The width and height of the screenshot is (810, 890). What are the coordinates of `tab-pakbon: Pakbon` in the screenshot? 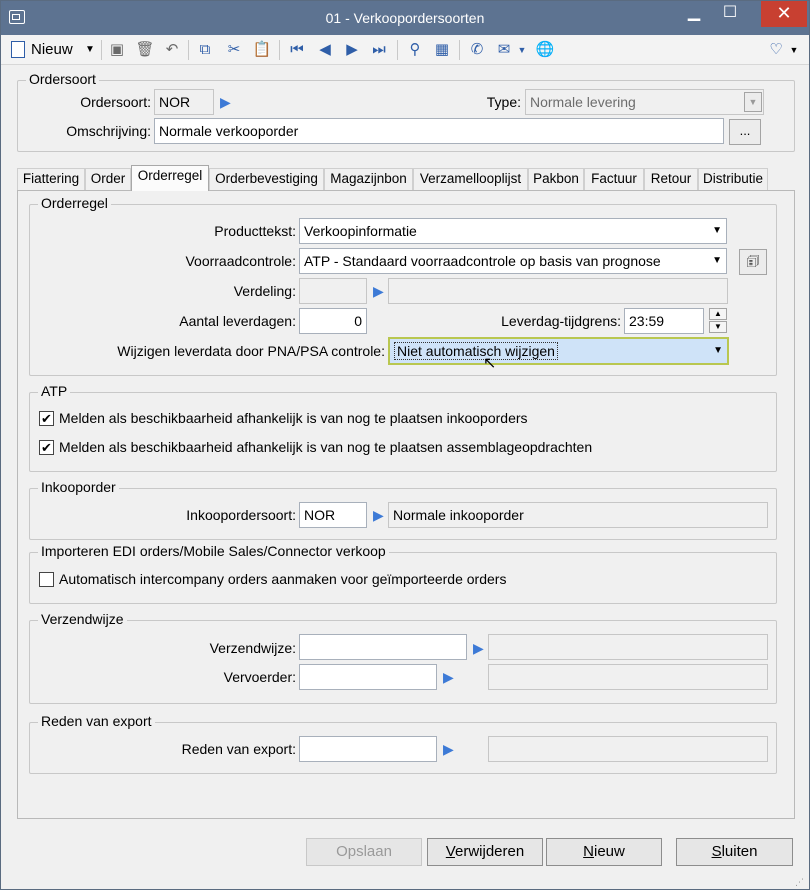 It's located at (556, 179).